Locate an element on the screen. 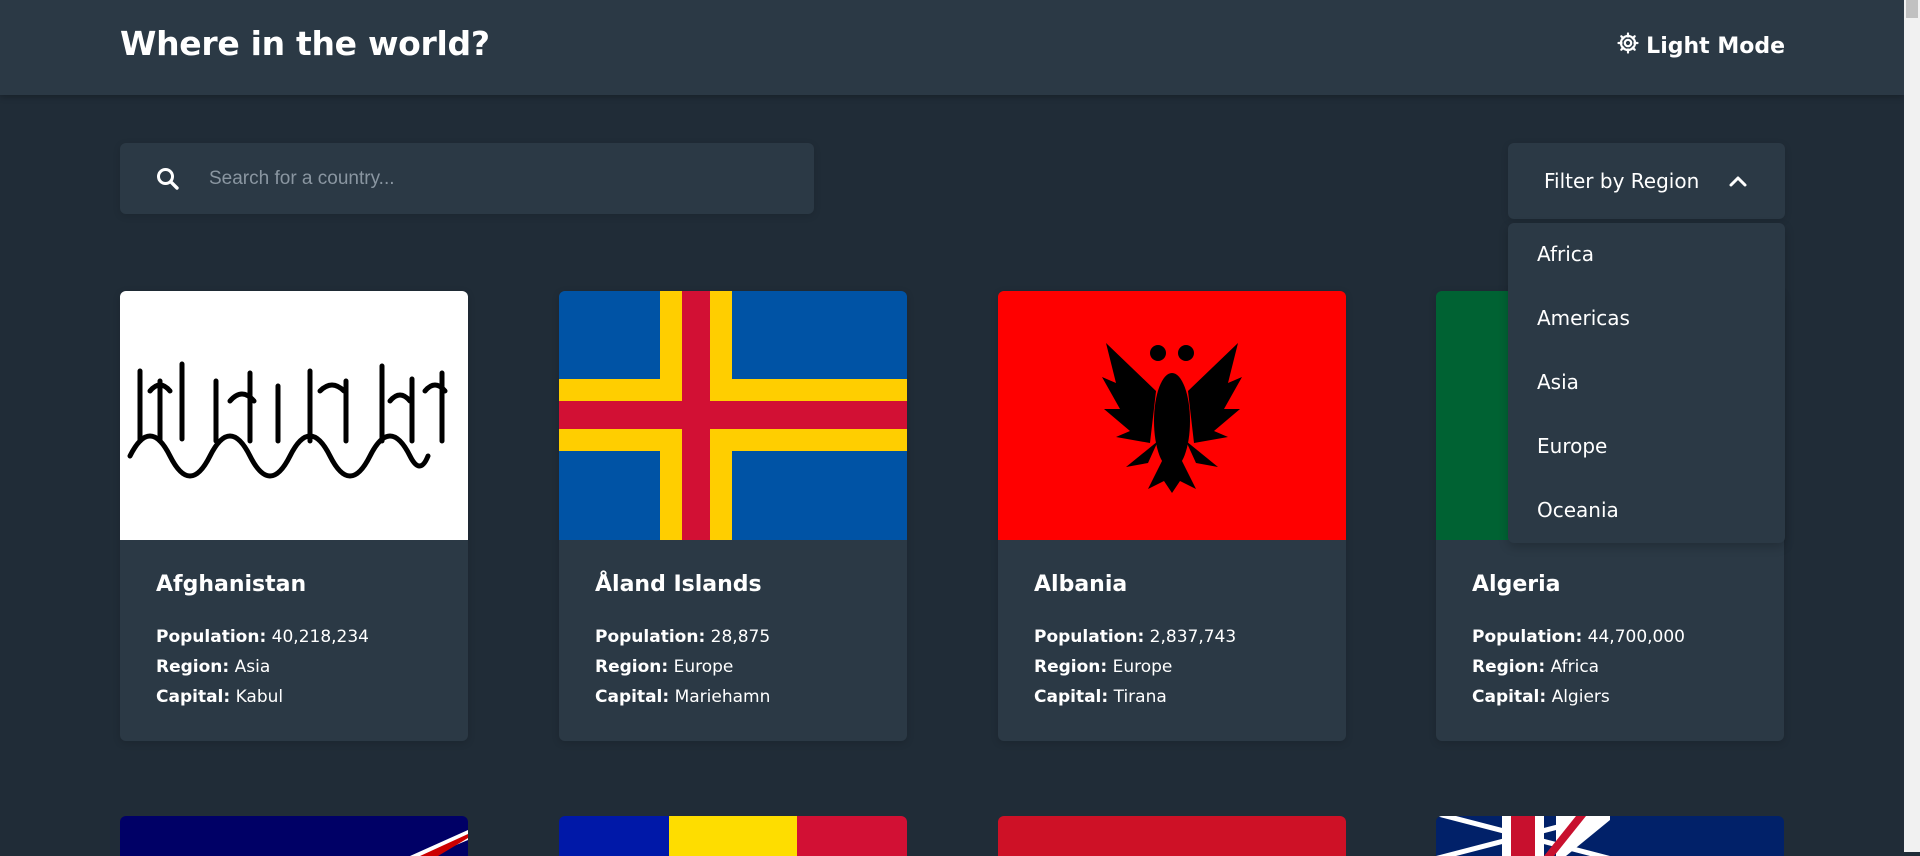 The width and height of the screenshot is (1920, 856). capital-value: Kabul is located at coordinates (259, 697).